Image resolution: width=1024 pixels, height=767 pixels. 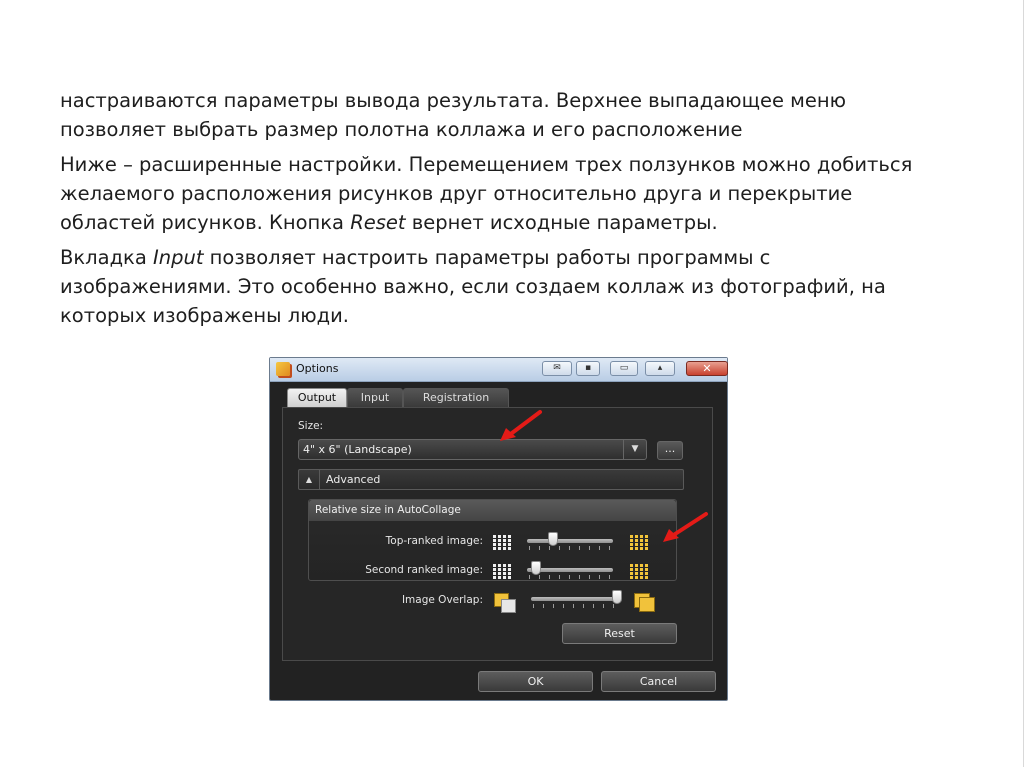 I want to click on large-overlap-icon, so click(x=645, y=602).